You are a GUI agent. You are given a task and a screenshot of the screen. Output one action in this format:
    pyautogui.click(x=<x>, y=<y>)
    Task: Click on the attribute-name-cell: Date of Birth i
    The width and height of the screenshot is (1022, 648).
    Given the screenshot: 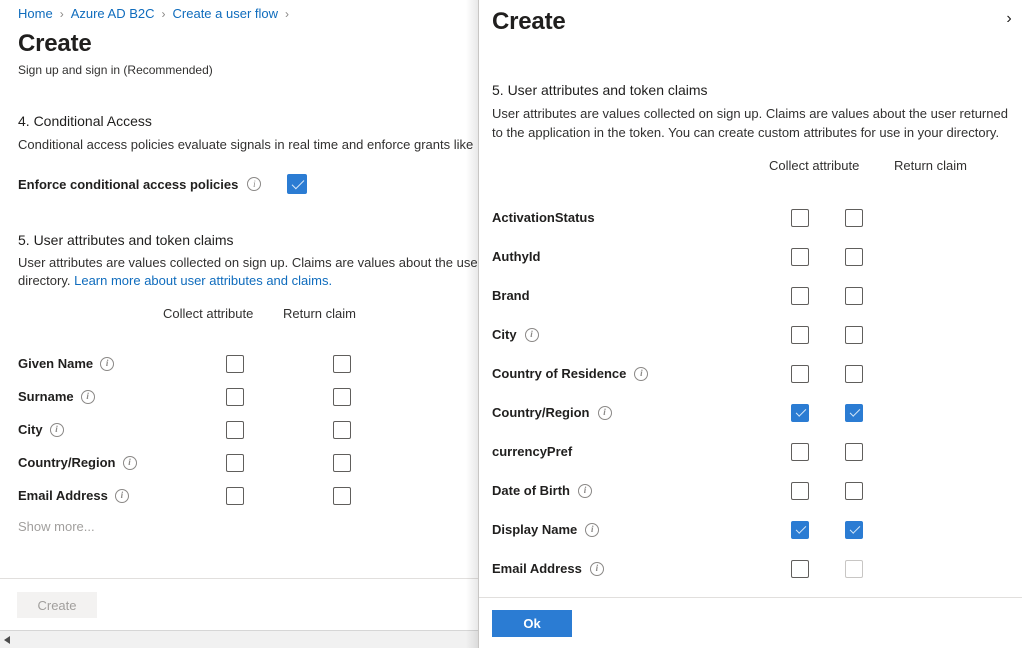 What is the action you would take?
    pyautogui.click(x=641, y=490)
    